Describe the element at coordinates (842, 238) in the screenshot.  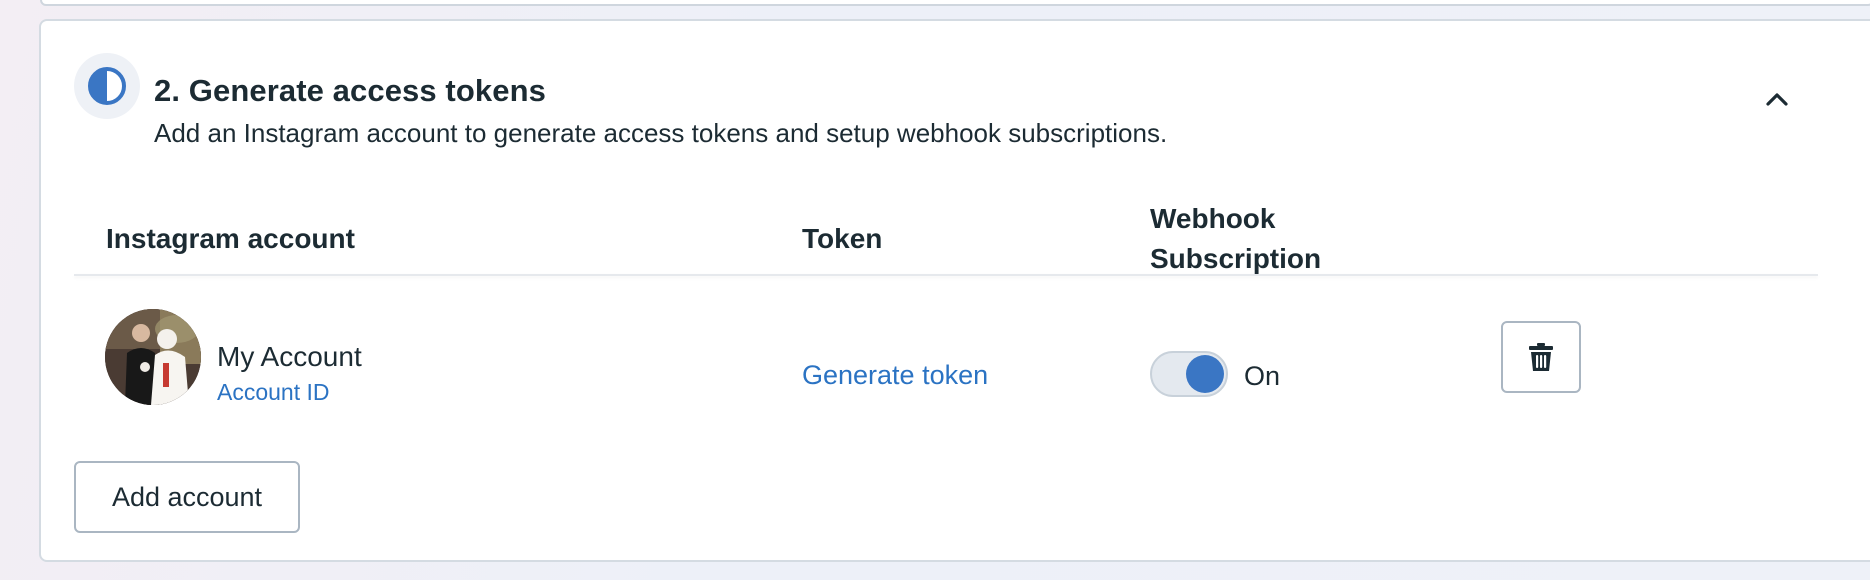
I see `column-header-token: Token` at that location.